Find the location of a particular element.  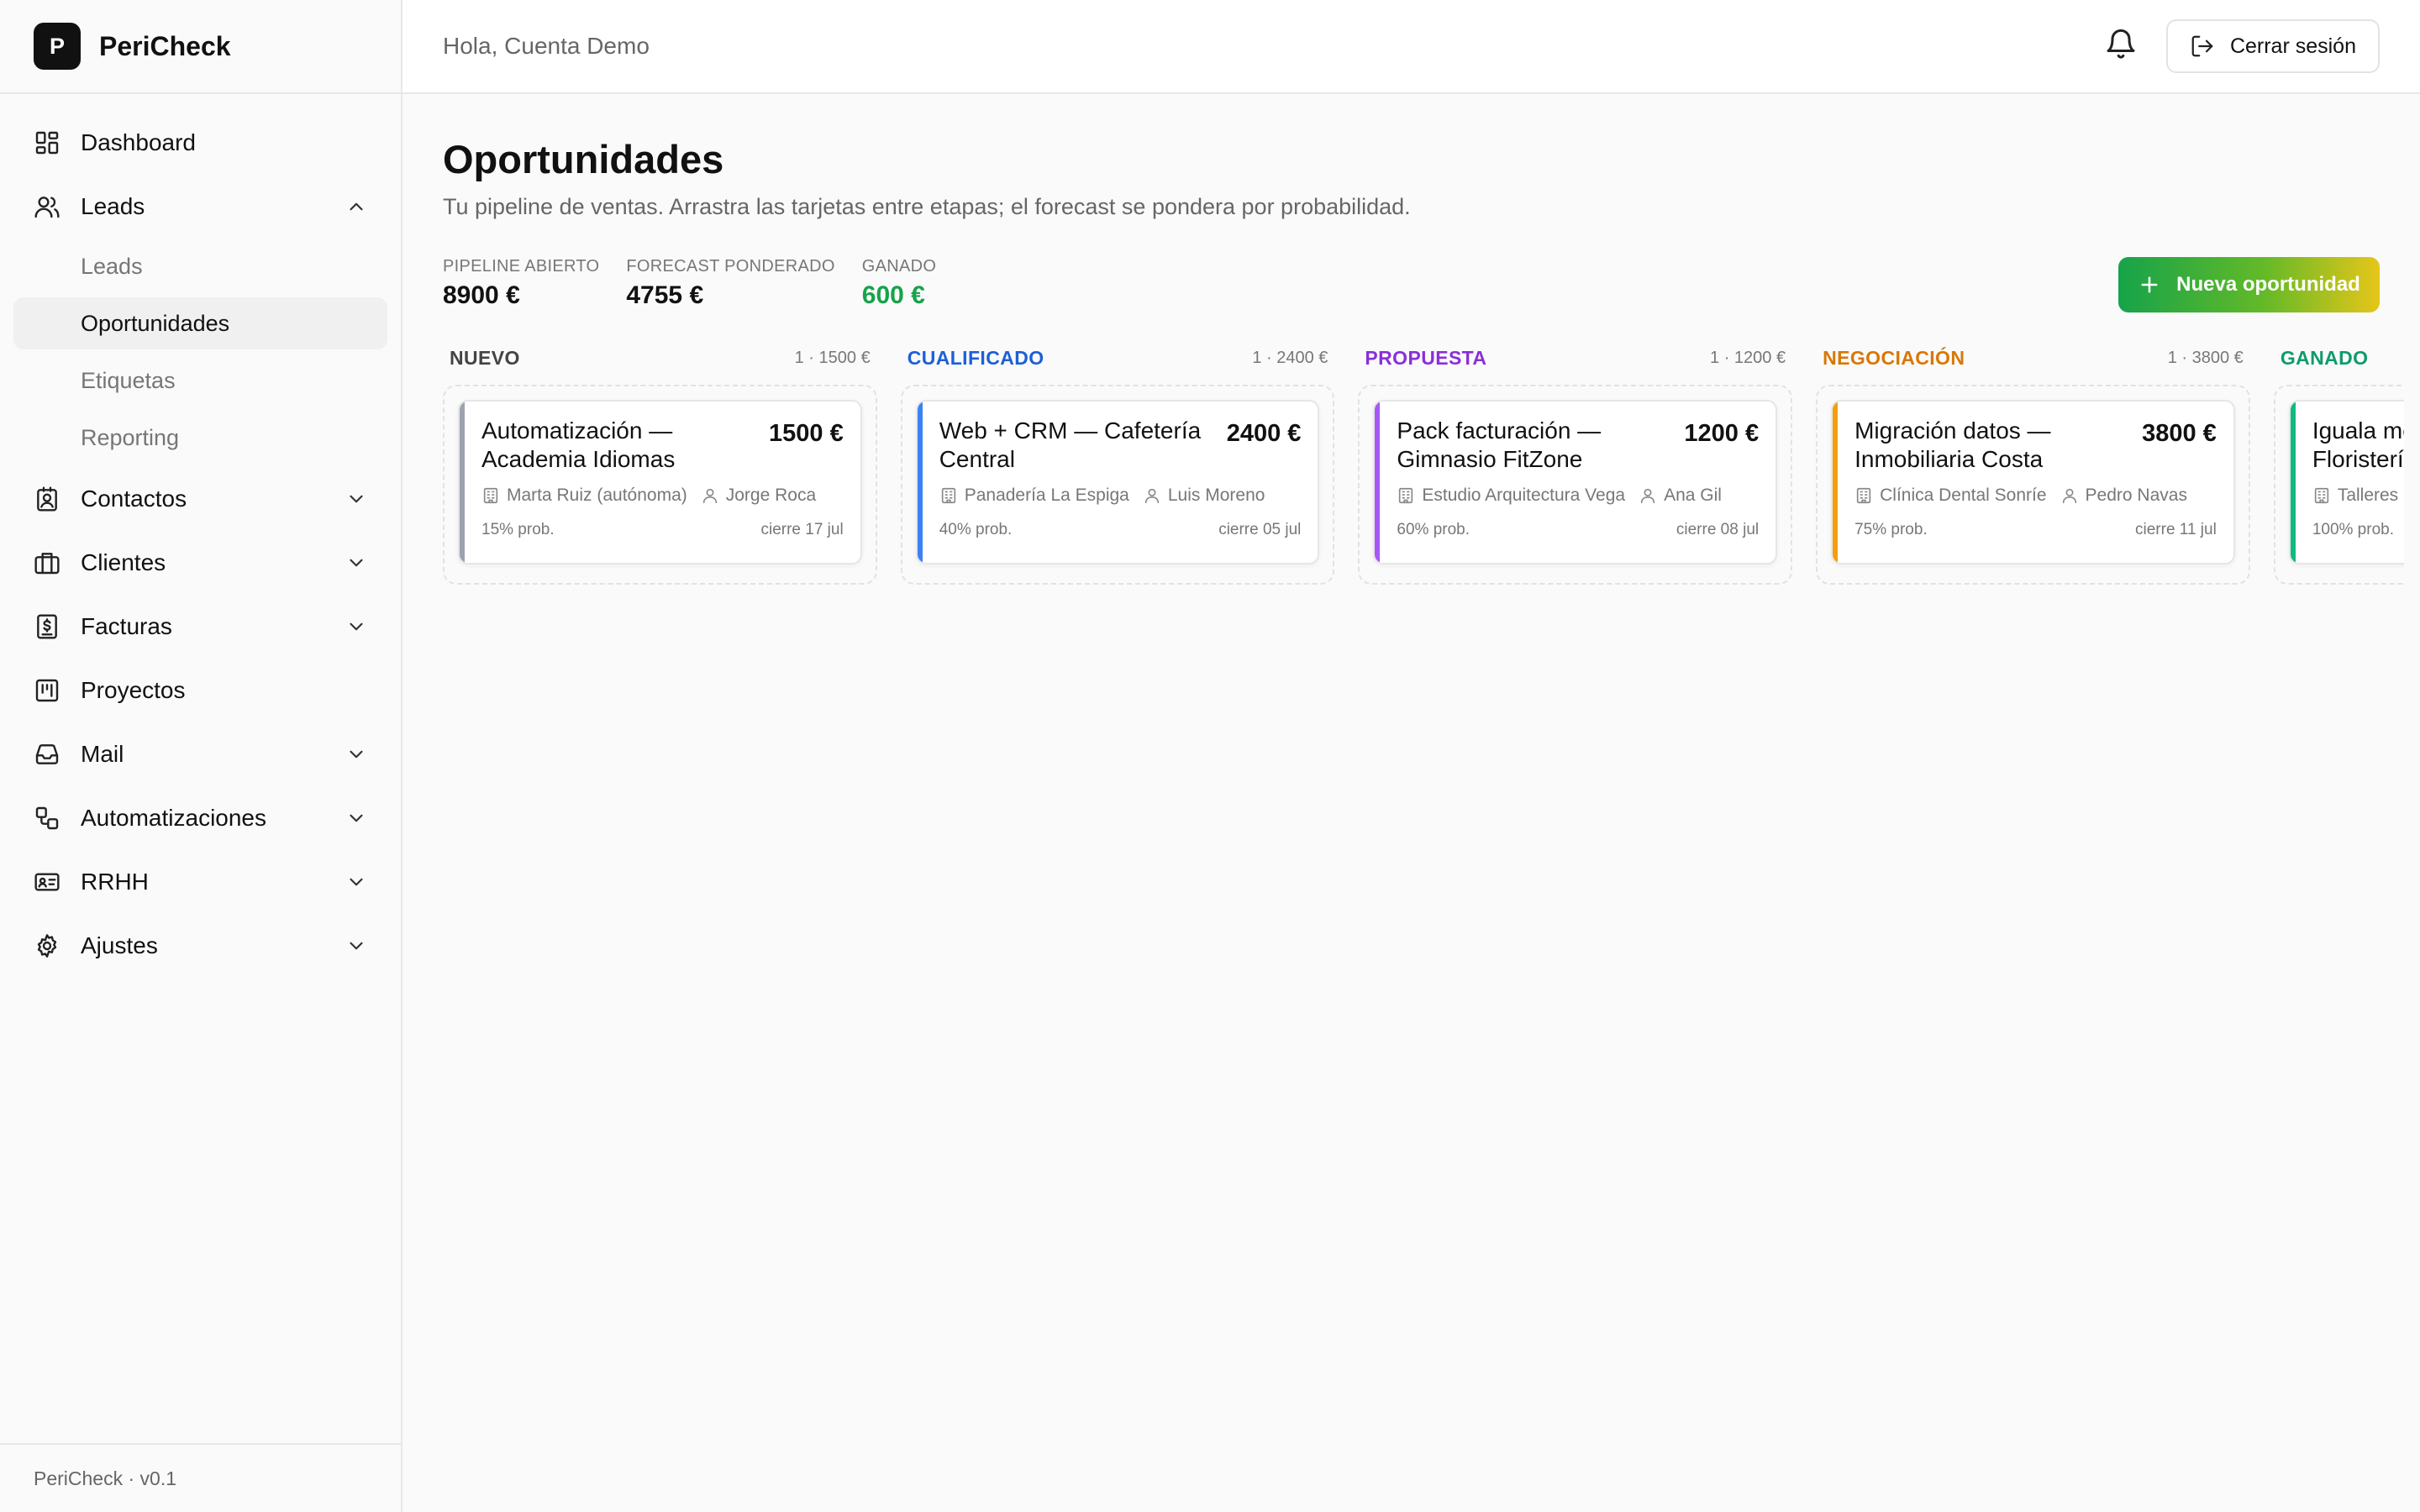

stat-forecast: FORECAST PONDERADO 4755 € is located at coordinates (730, 283).